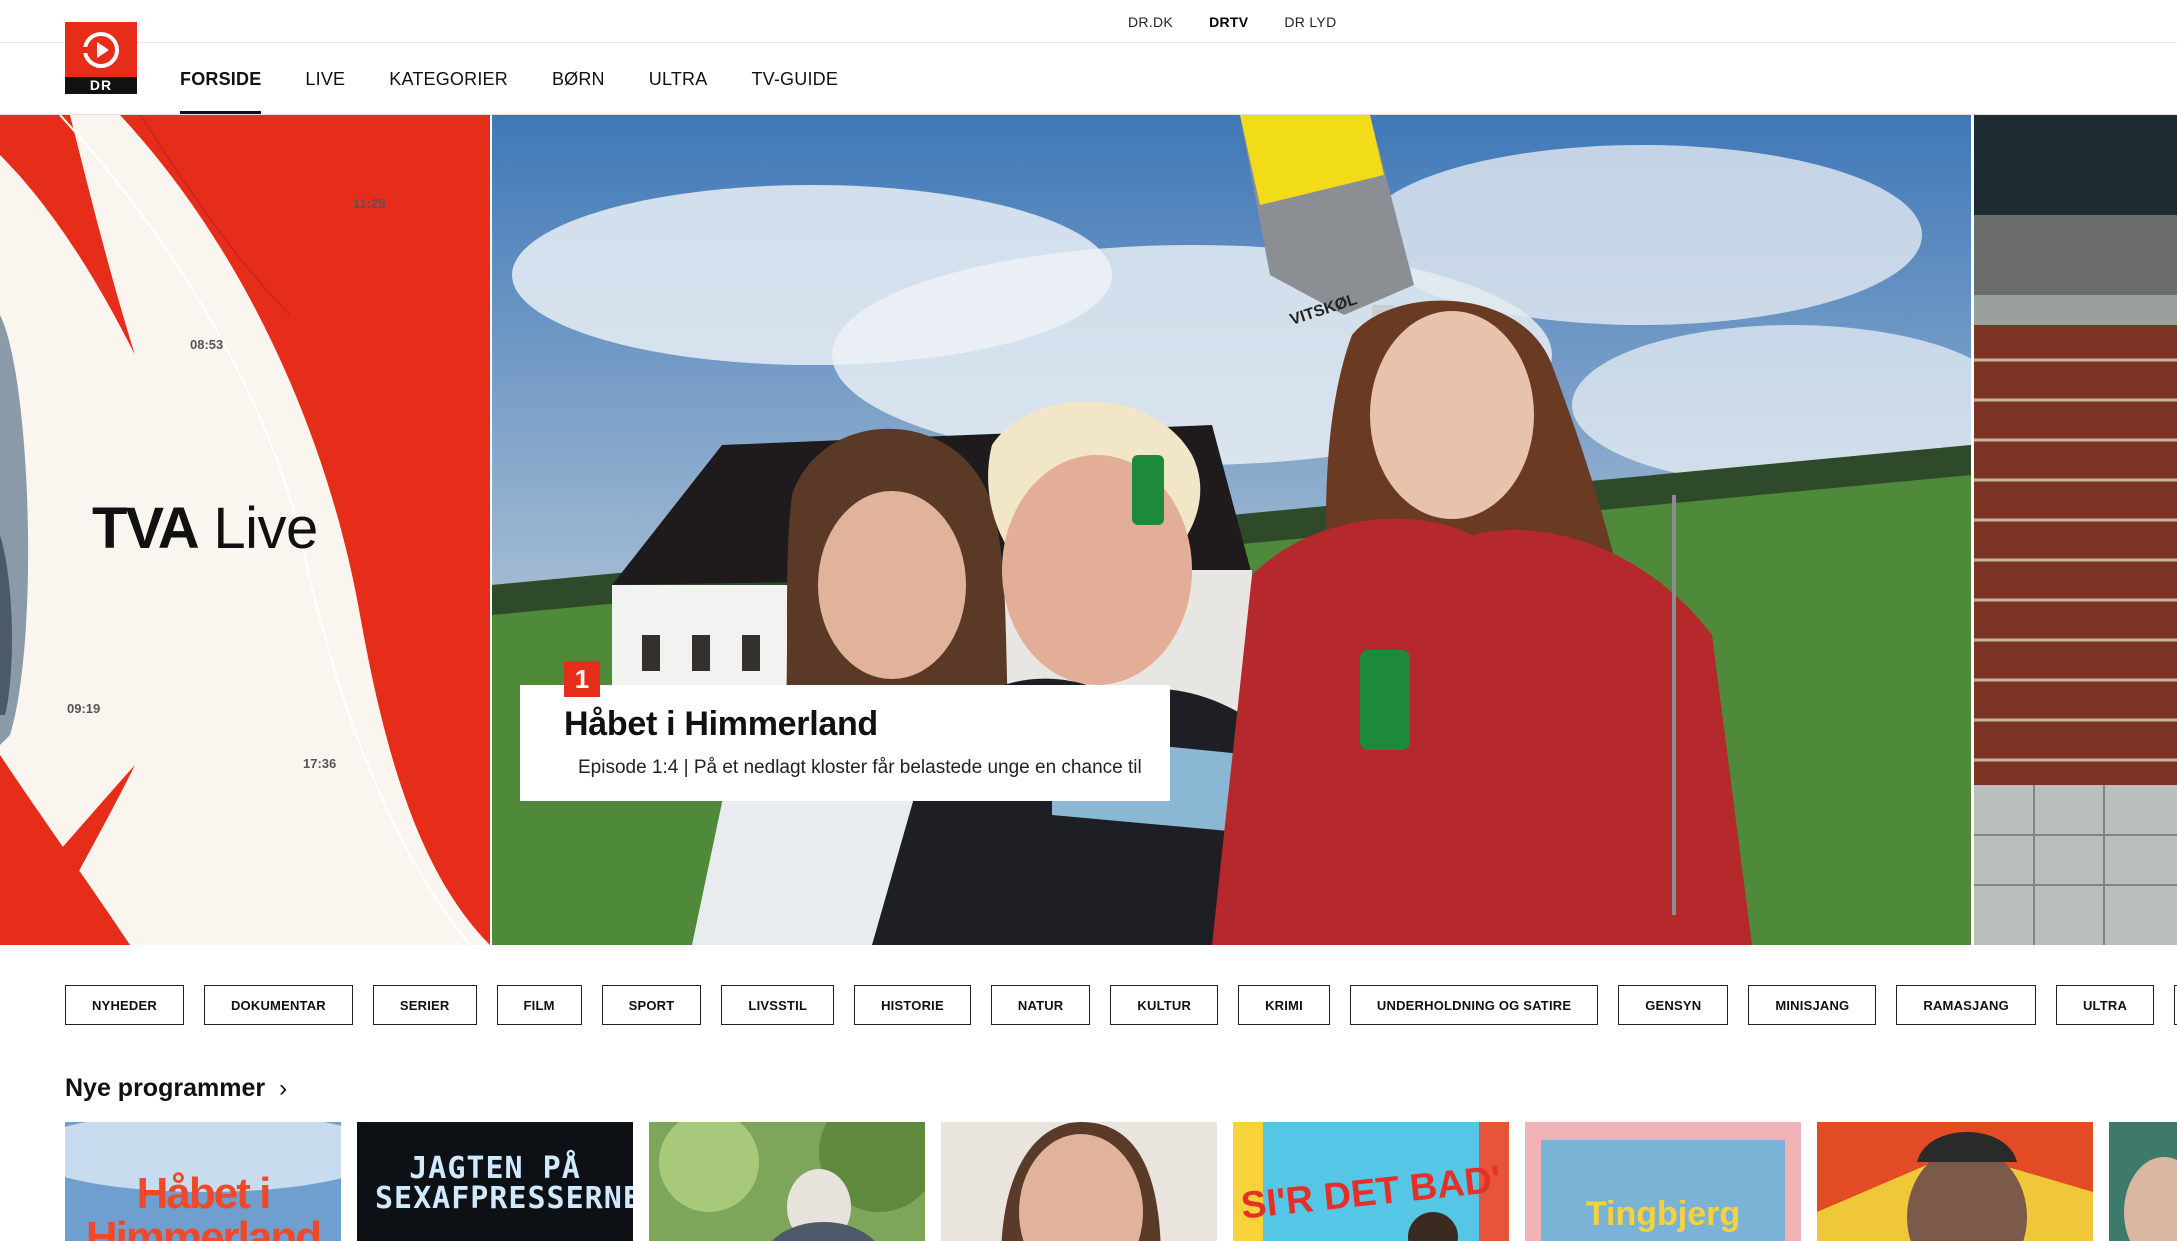  What do you see at coordinates (283, 1088) in the screenshot?
I see `chevron-right-icon: ›` at bounding box center [283, 1088].